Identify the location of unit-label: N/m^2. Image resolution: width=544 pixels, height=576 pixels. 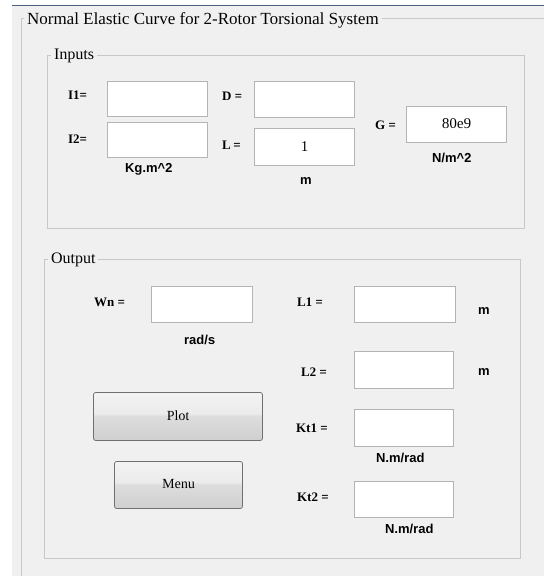
(452, 158).